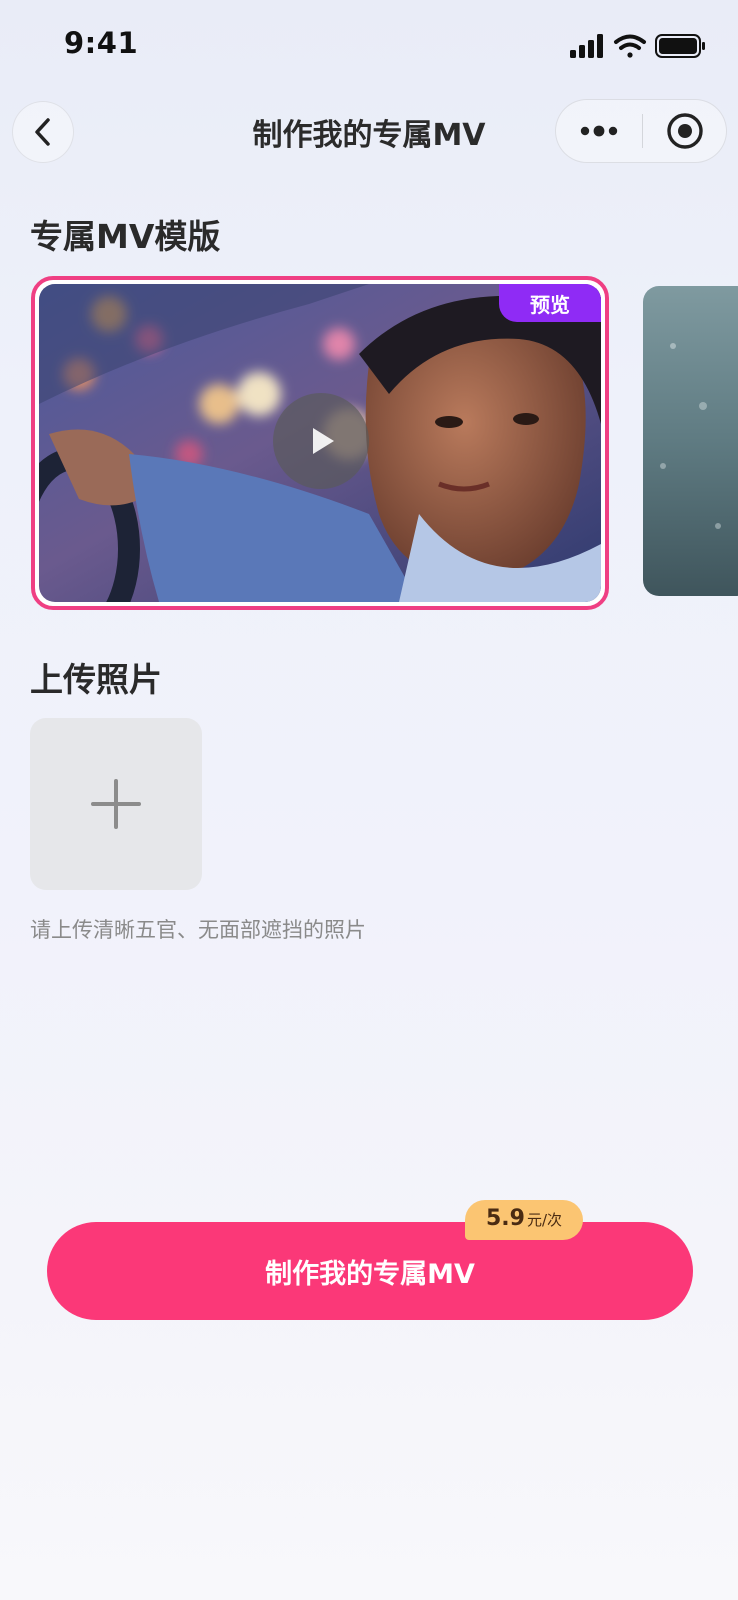 The image size is (738, 1600). I want to click on template-card, so click(690, 441).